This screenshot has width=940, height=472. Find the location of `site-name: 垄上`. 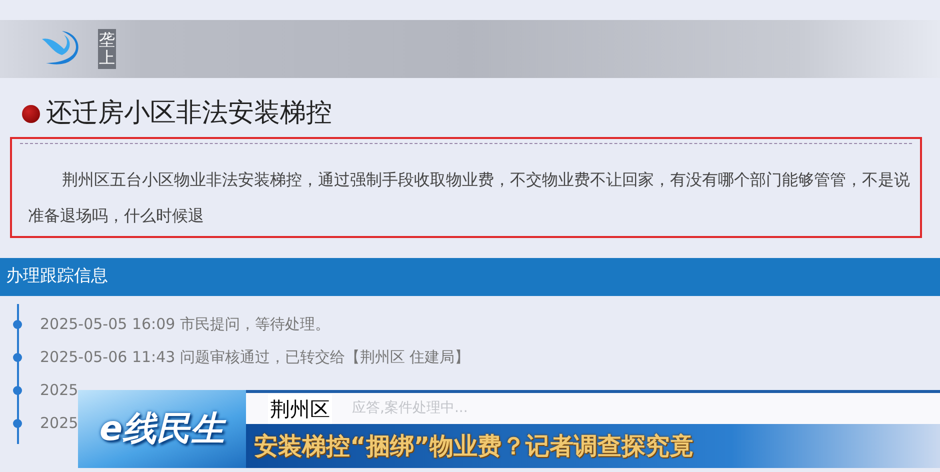

site-name: 垄上 is located at coordinates (107, 49).